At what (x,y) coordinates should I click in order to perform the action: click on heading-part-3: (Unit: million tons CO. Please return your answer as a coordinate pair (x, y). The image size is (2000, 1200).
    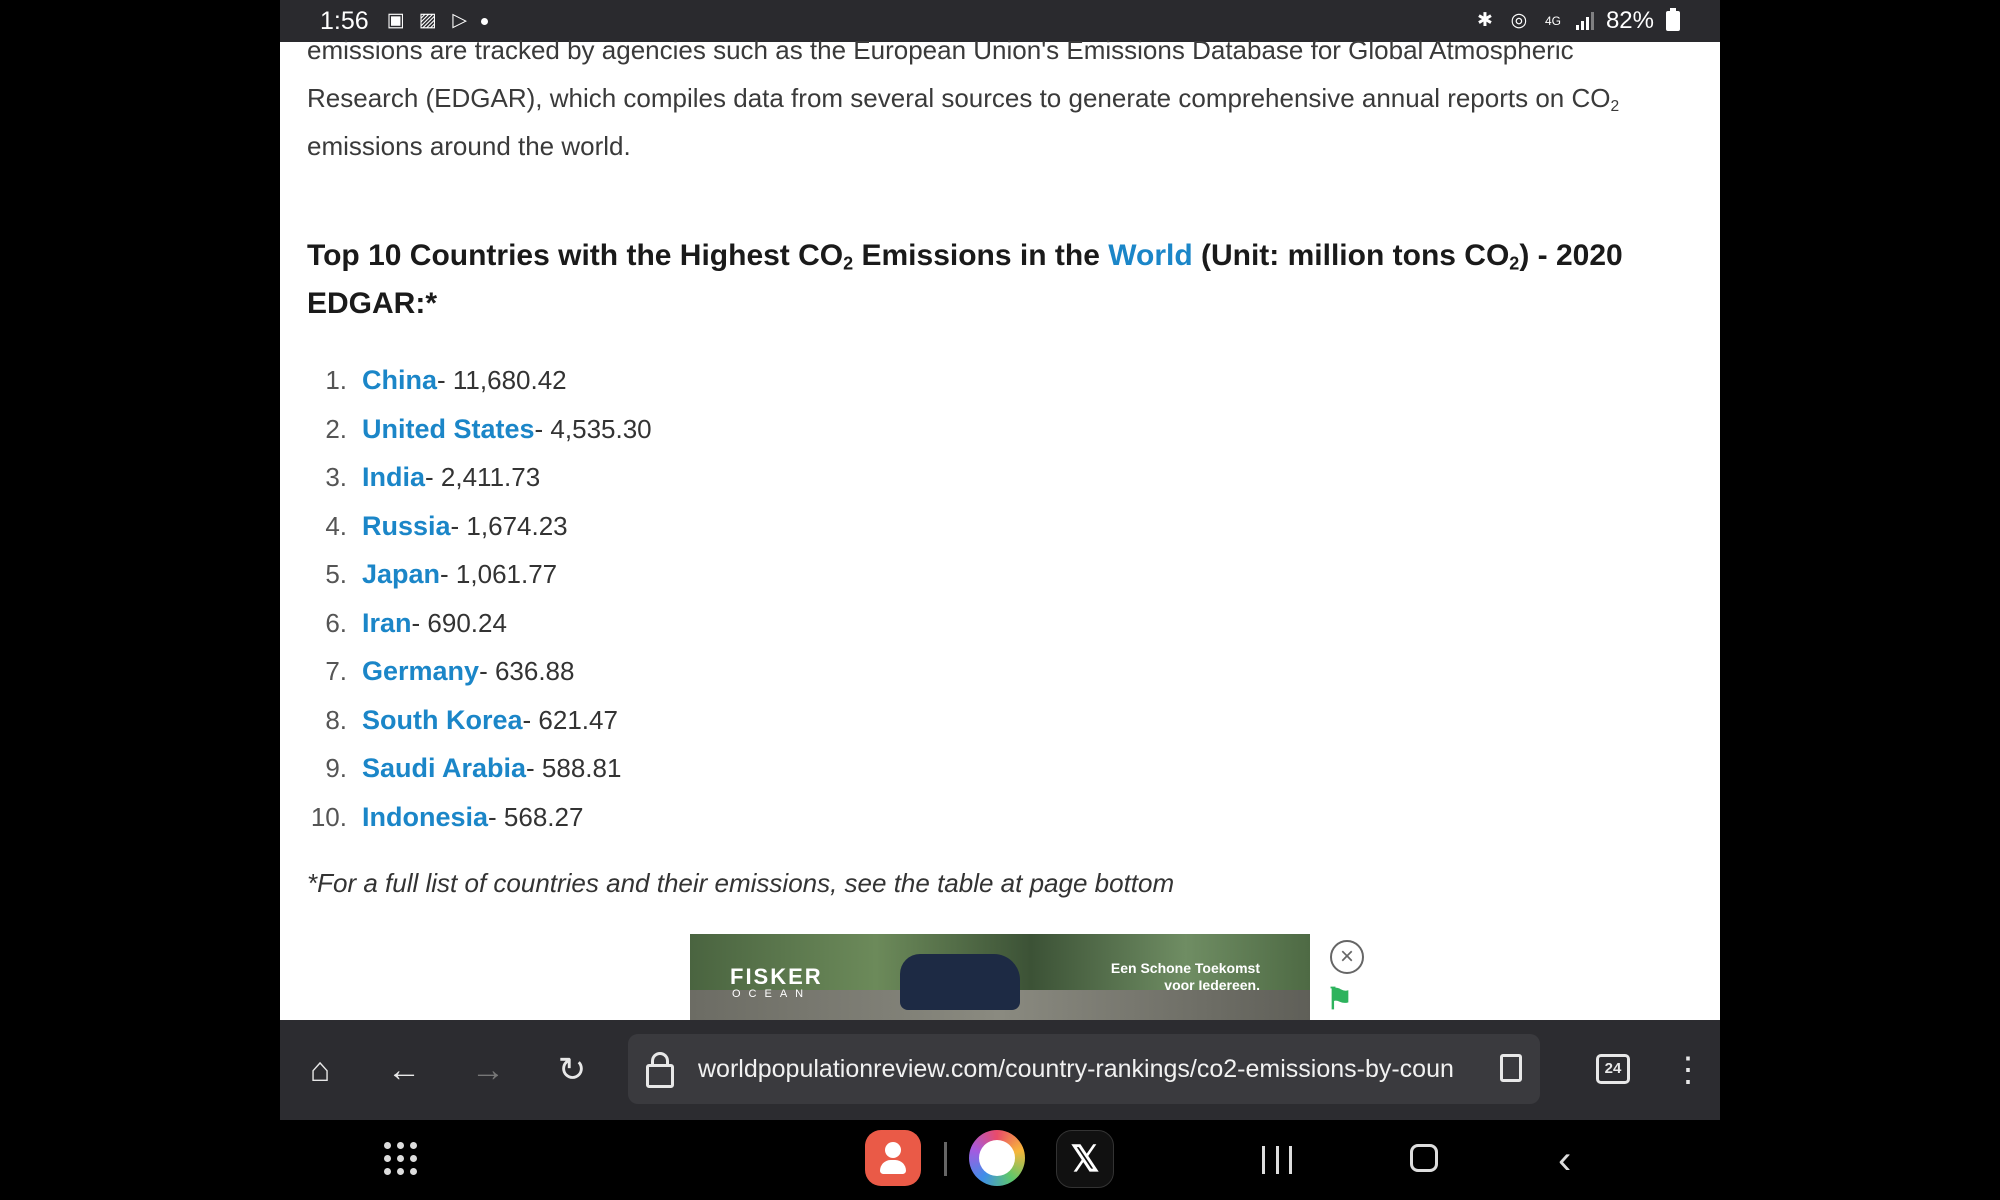
    Looking at the image, I should click on (1351, 255).